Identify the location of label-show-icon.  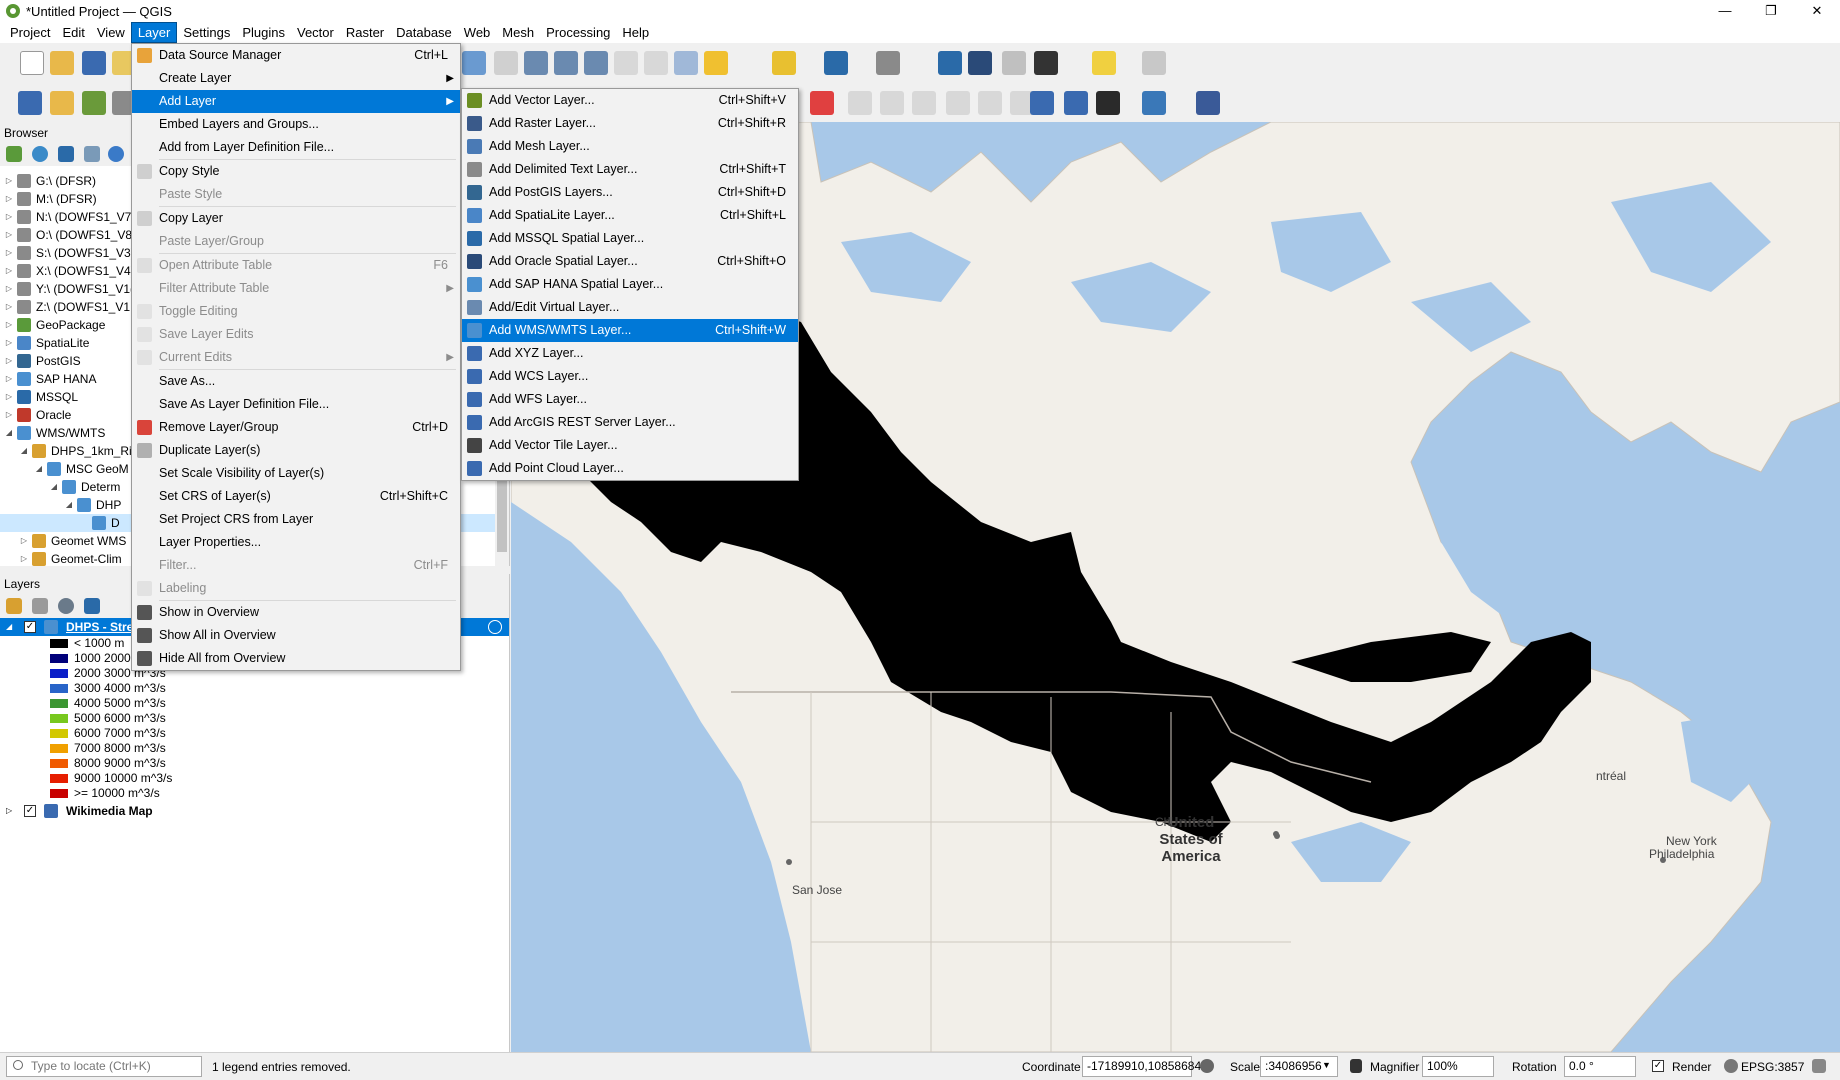
(892, 103).